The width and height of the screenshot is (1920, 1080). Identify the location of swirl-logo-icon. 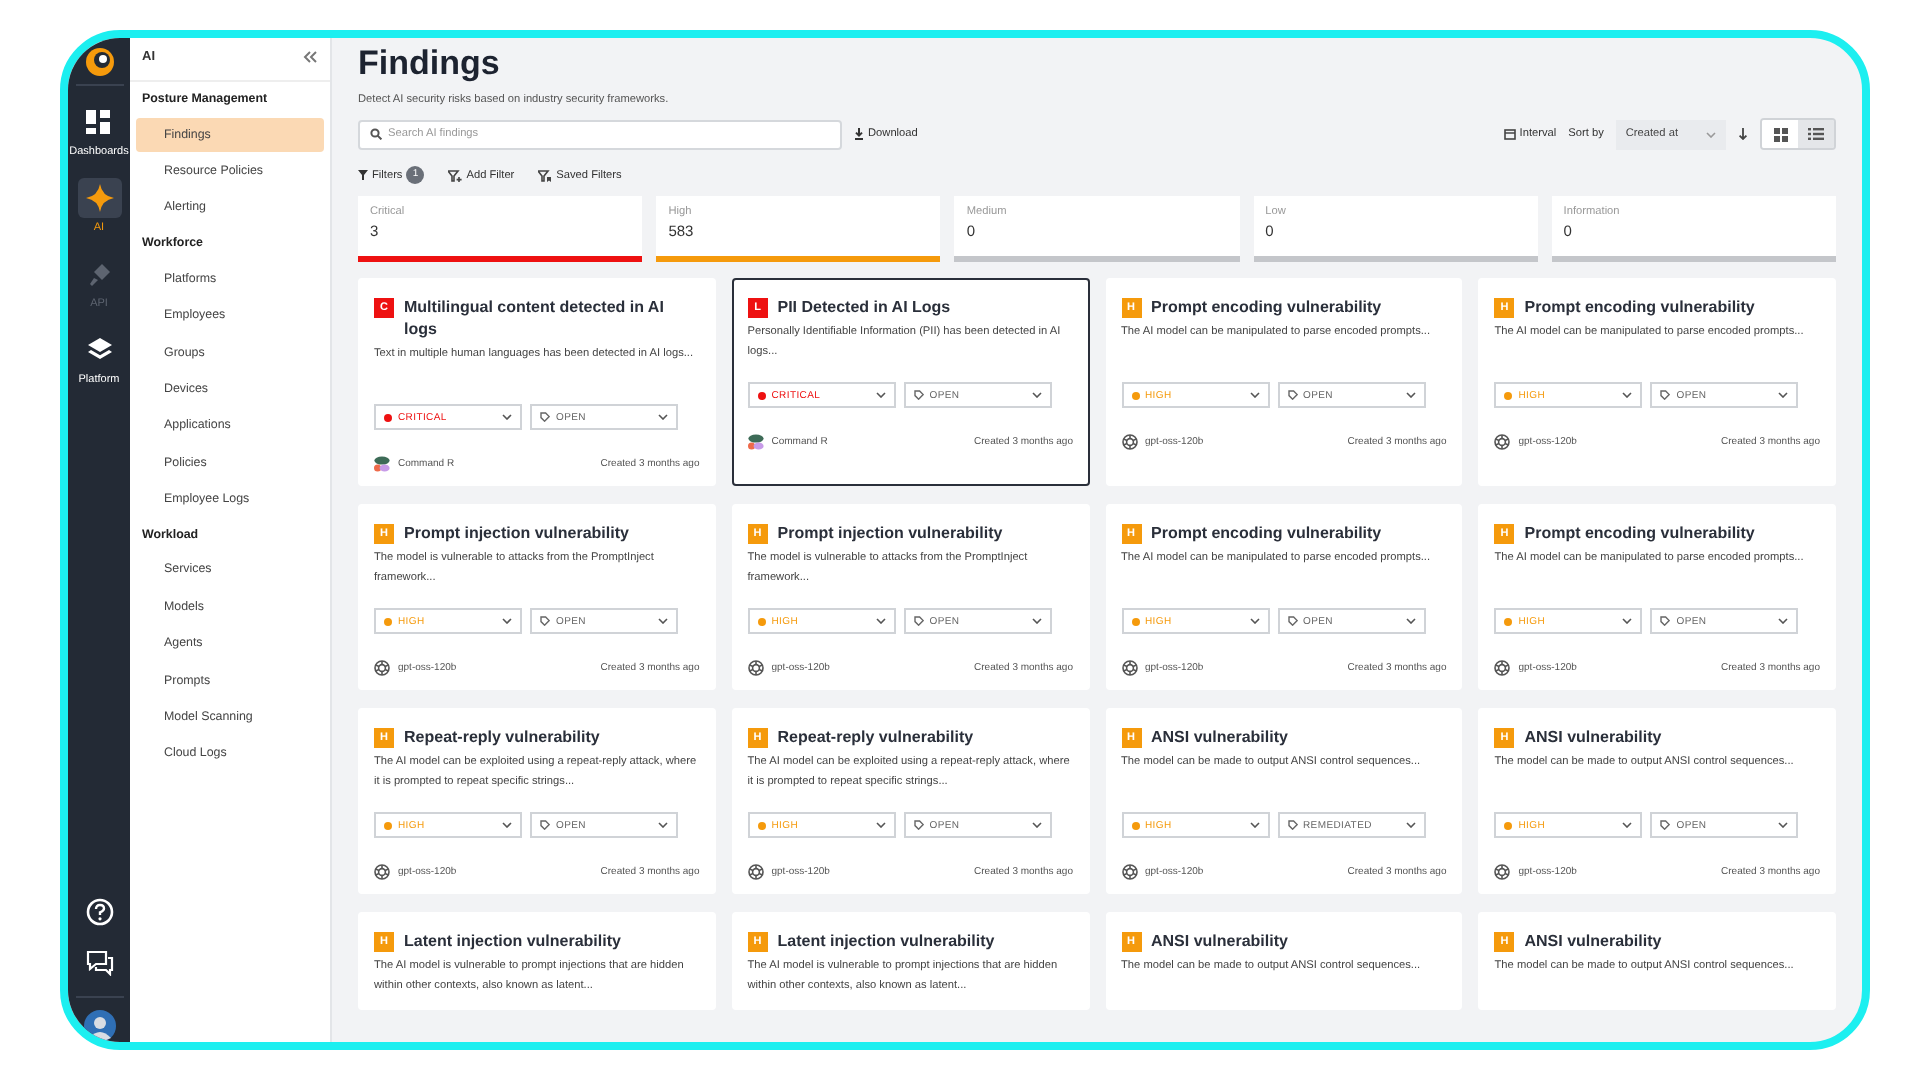
(99, 62).